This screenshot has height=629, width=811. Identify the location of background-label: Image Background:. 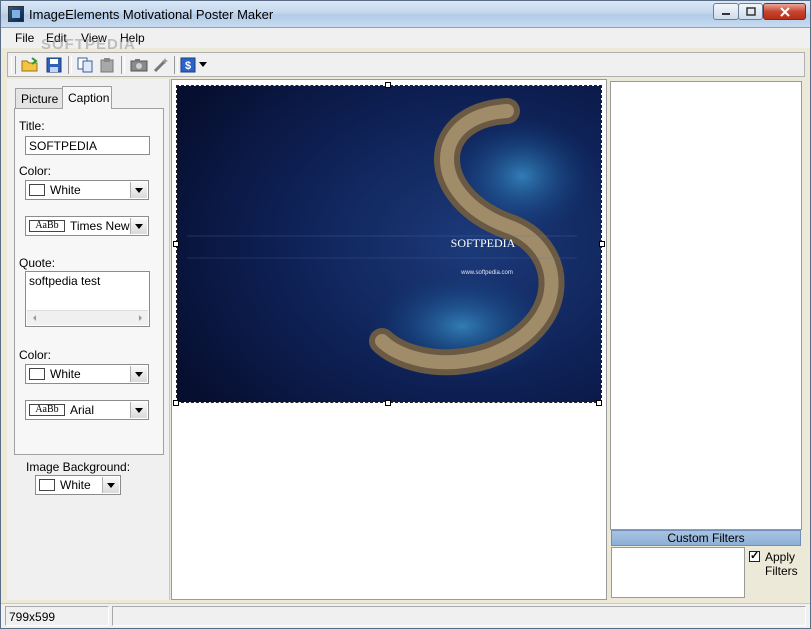
(78, 467).